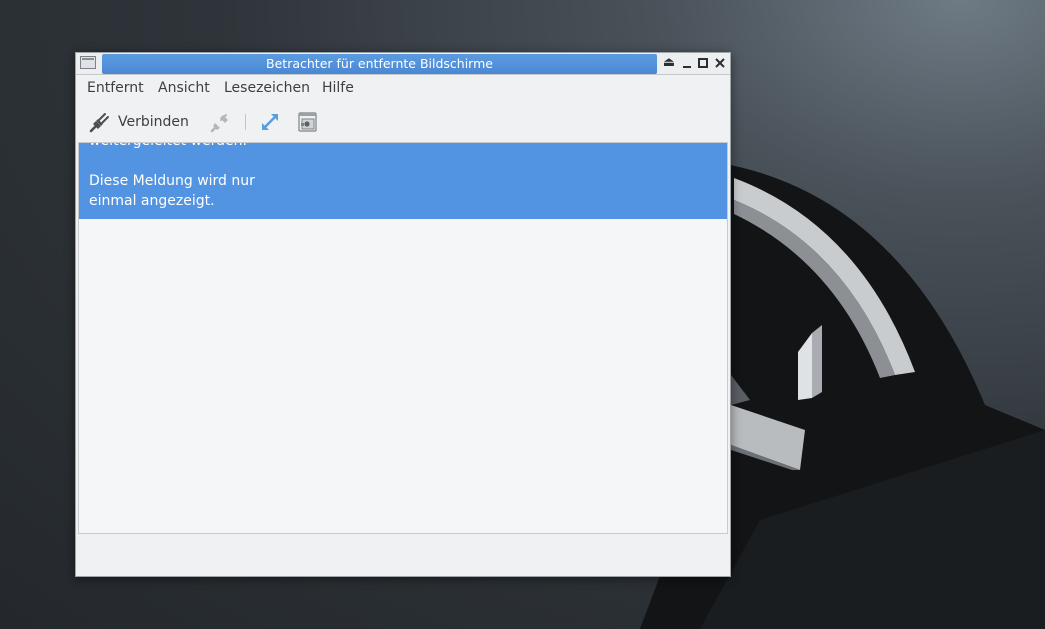  What do you see at coordinates (184, 88) in the screenshot?
I see `menu-ansicht: Ansicht` at bounding box center [184, 88].